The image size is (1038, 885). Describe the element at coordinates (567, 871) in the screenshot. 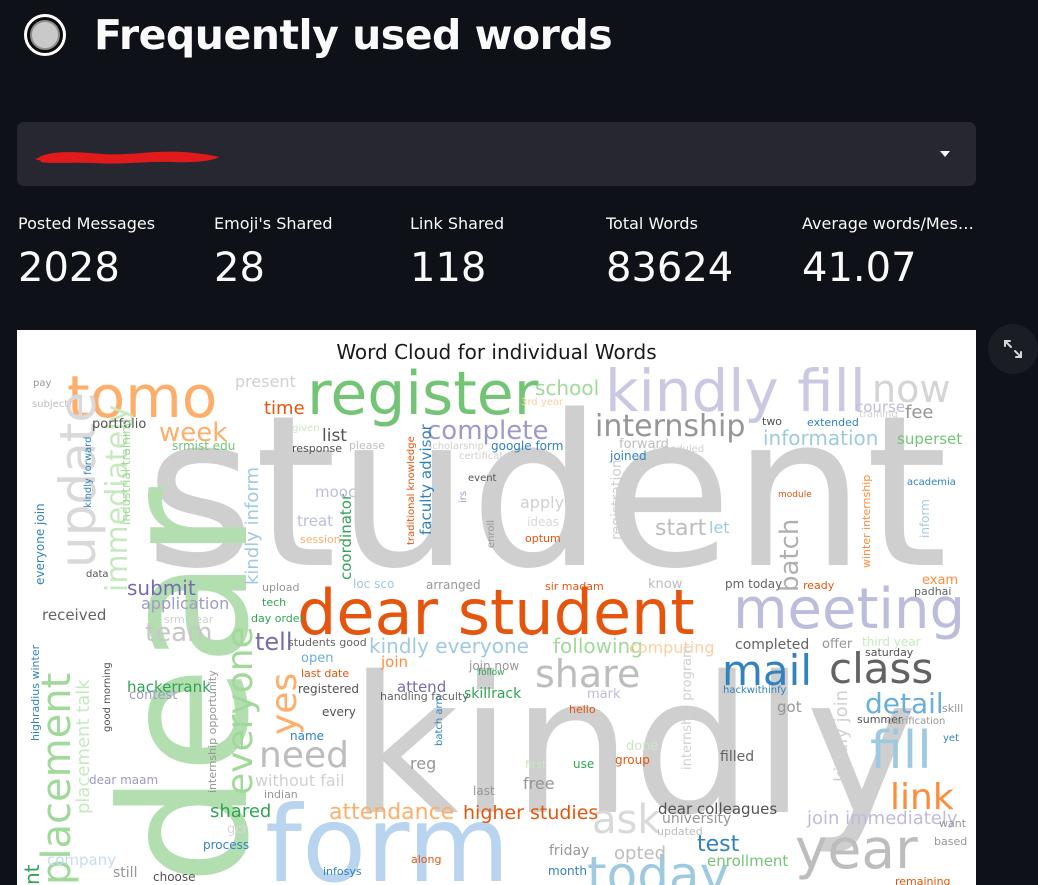

I see `word-cloud-word: month` at that location.